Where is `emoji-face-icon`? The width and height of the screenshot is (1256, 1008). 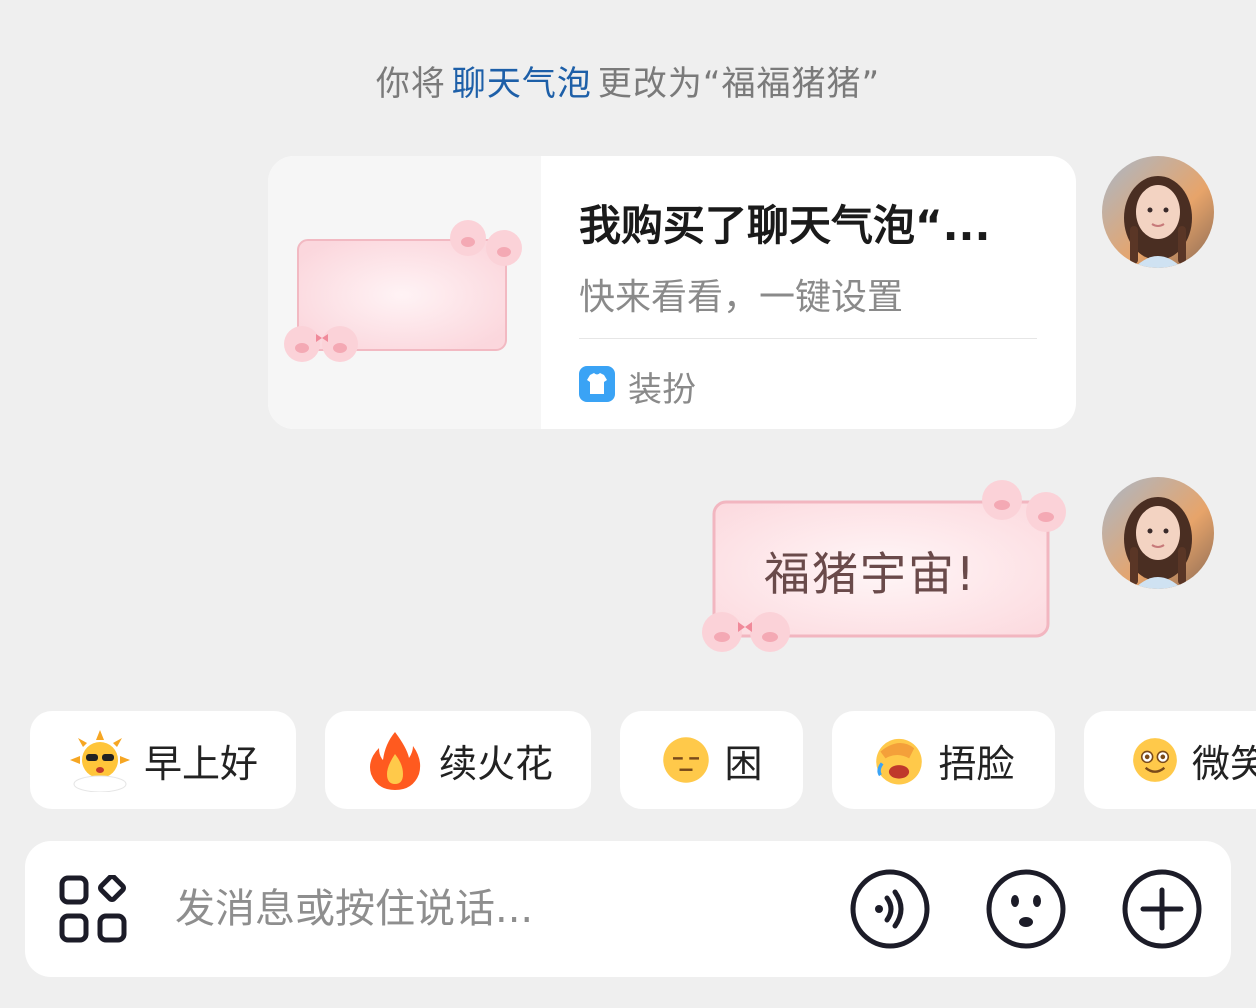 emoji-face-icon is located at coordinates (1026, 909).